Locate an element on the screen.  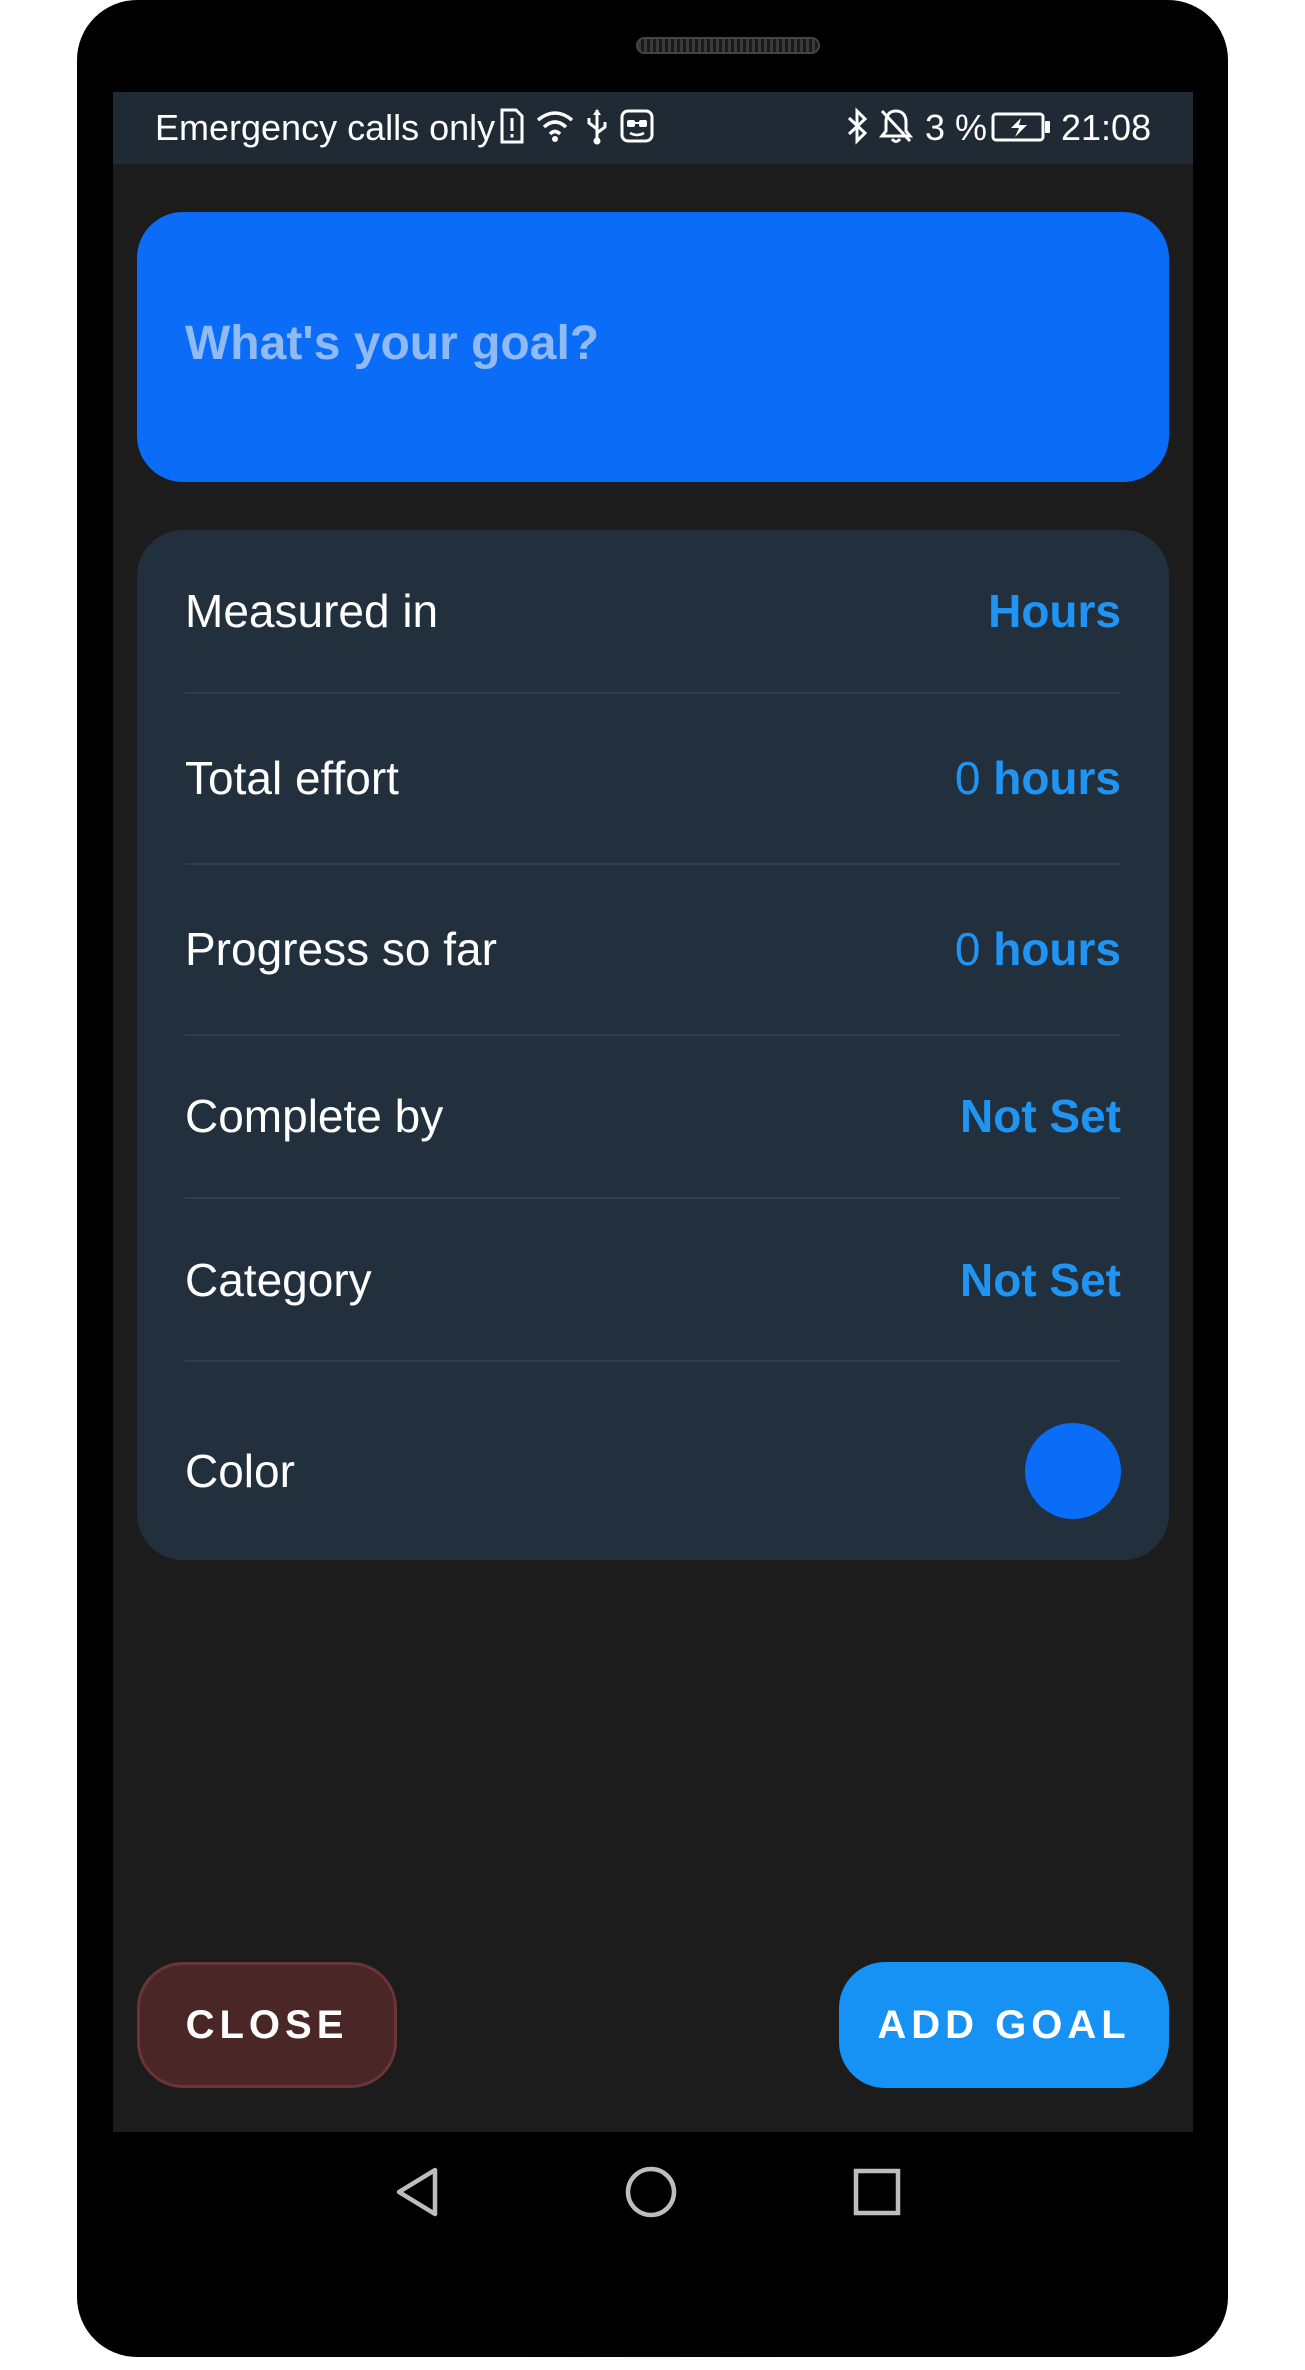
add-goal-button: ADD GOAL is located at coordinates (1004, 2025).